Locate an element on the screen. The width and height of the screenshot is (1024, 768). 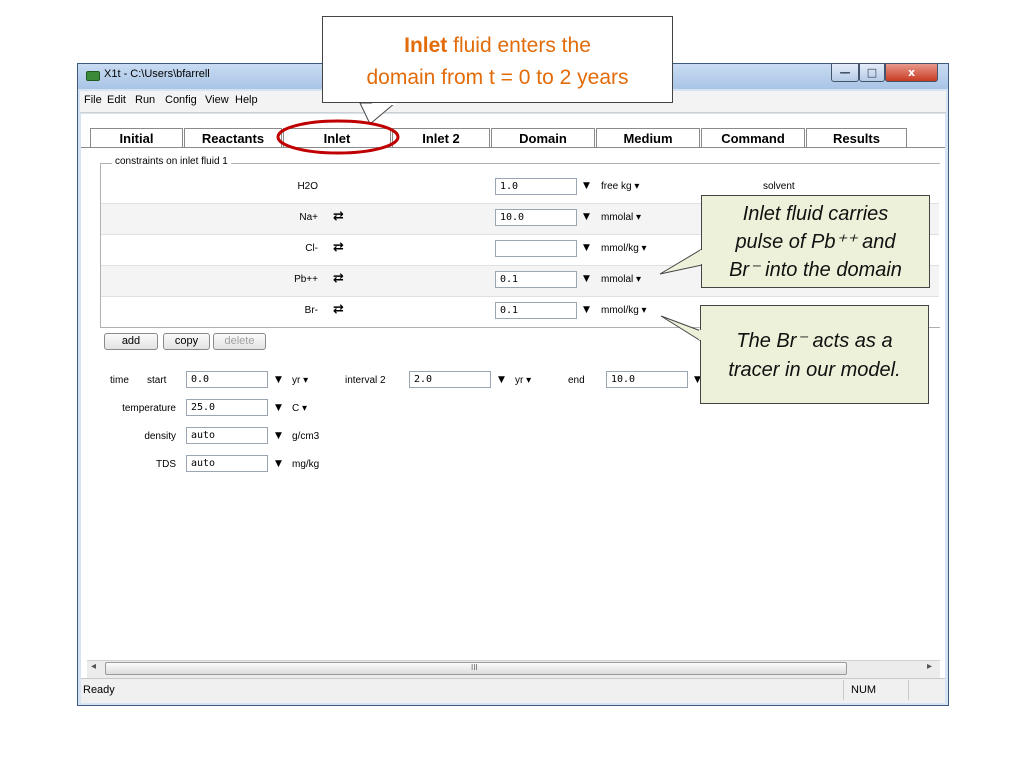
callout-pointer-joint is located at coordinates (384, 104).